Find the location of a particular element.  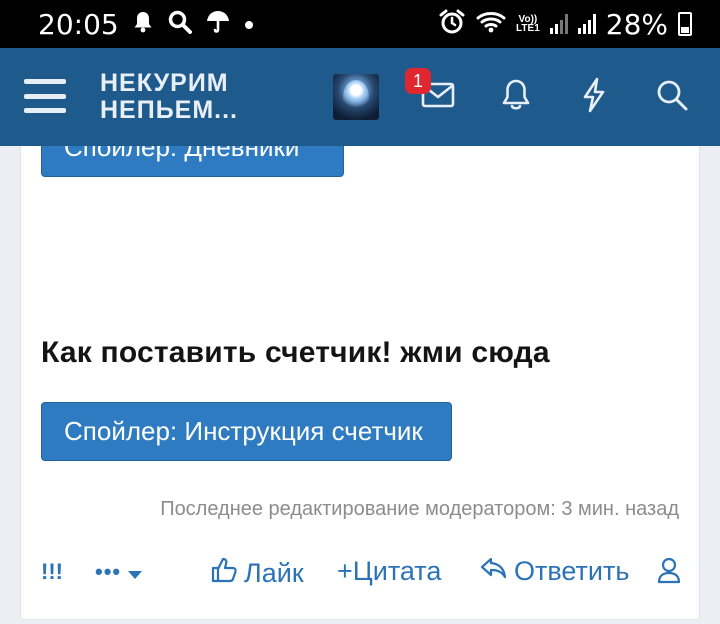

menu-icon is located at coordinates (45, 96).